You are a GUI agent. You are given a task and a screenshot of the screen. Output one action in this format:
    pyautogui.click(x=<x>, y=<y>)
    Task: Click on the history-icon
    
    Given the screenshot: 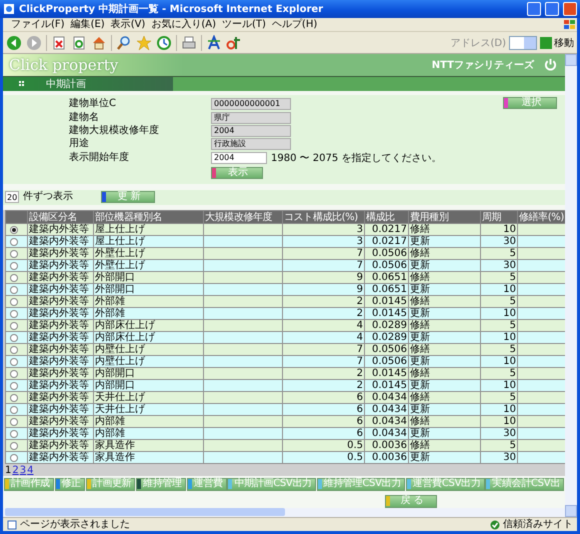 What is the action you would take?
    pyautogui.click(x=164, y=42)
    